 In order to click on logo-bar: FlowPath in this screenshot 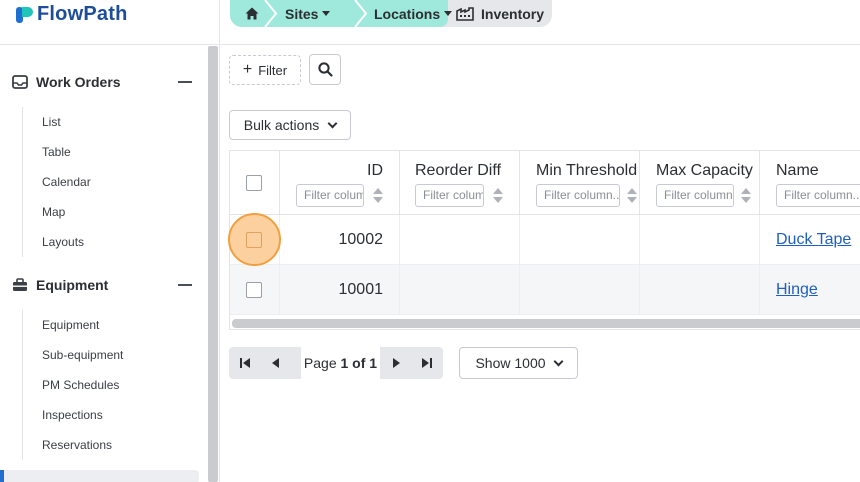, I will do `click(109, 22)`.